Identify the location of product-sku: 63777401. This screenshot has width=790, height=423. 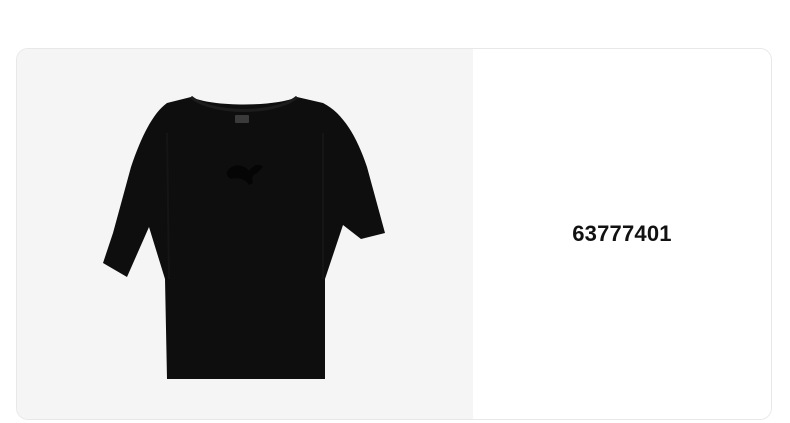
(622, 233).